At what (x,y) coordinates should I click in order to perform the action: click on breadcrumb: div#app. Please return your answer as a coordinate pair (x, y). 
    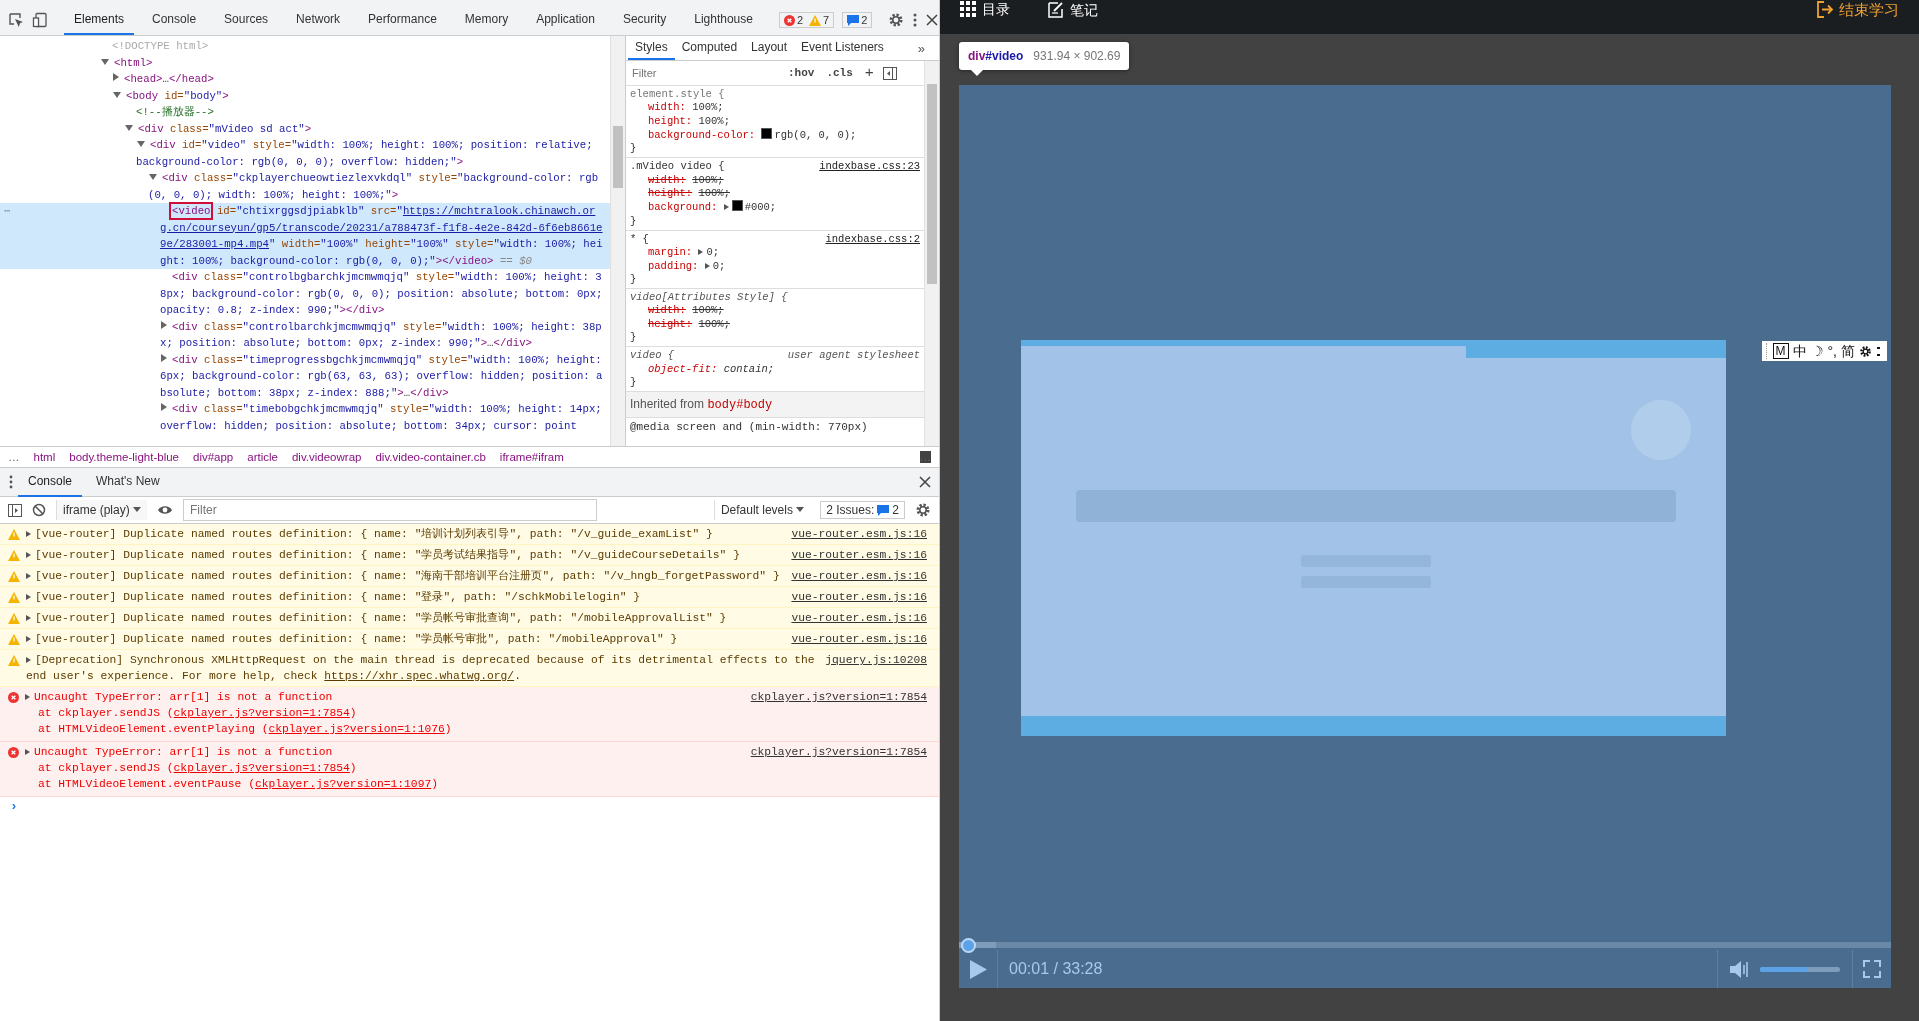
    Looking at the image, I should click on (213, 457).